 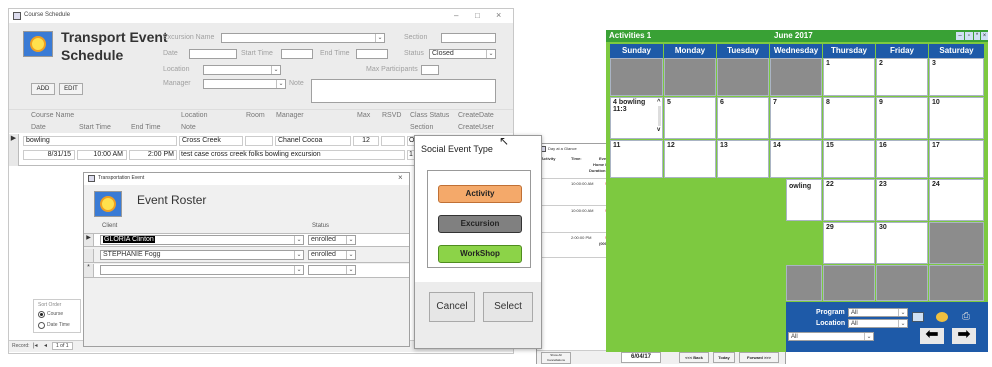 I want to click on start-time-input, so click(x=297, y=54).